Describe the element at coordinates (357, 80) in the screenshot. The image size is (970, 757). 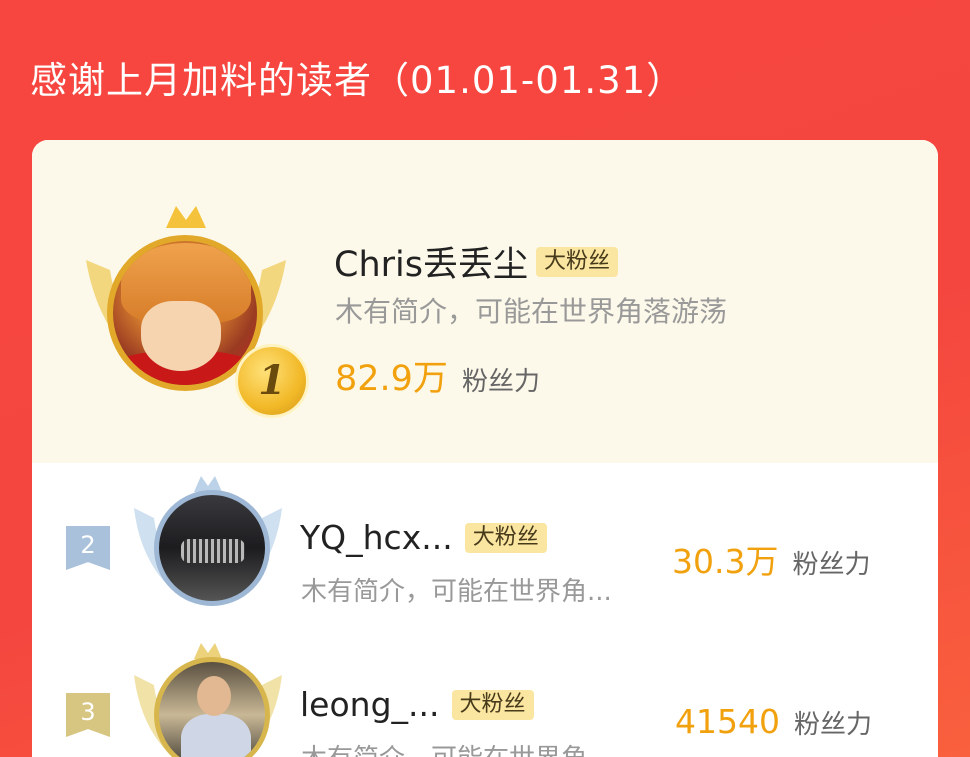
I see `page-title: 感谢上月加料的读者（01.01-01.31）` at that location.